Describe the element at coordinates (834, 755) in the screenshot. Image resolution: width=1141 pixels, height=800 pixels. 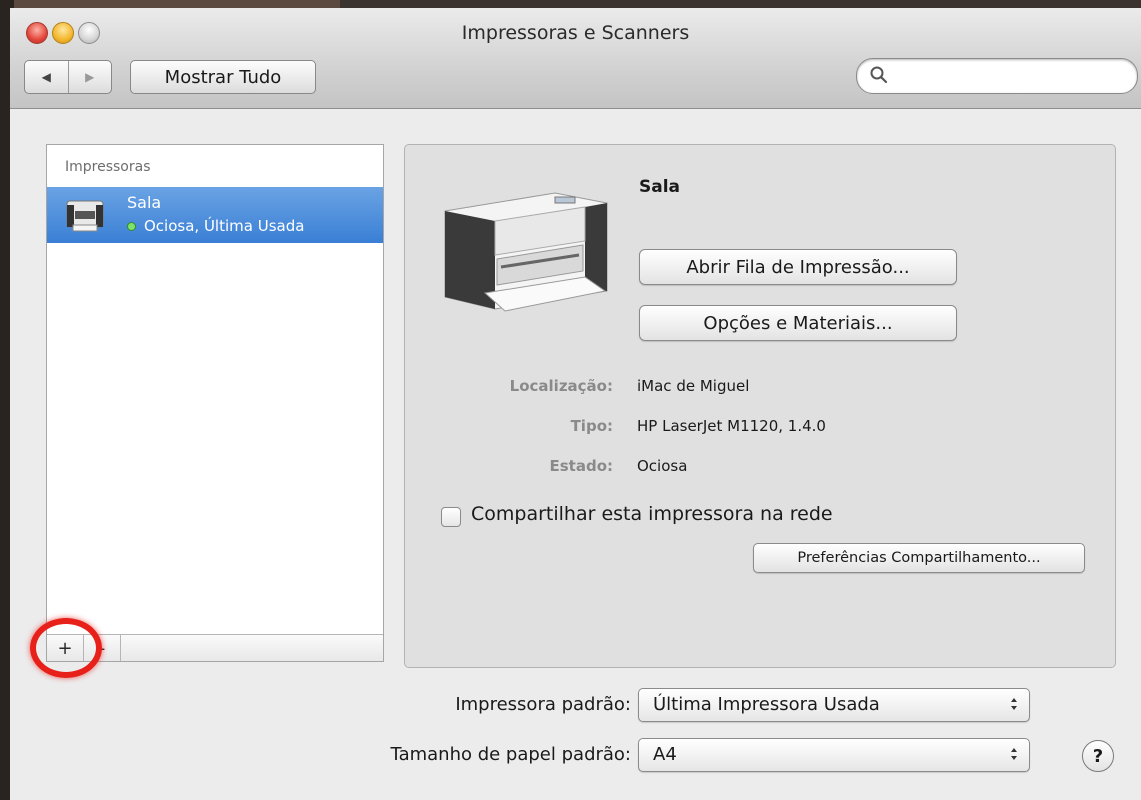
I see `paper-size-popup: A4` at that location.